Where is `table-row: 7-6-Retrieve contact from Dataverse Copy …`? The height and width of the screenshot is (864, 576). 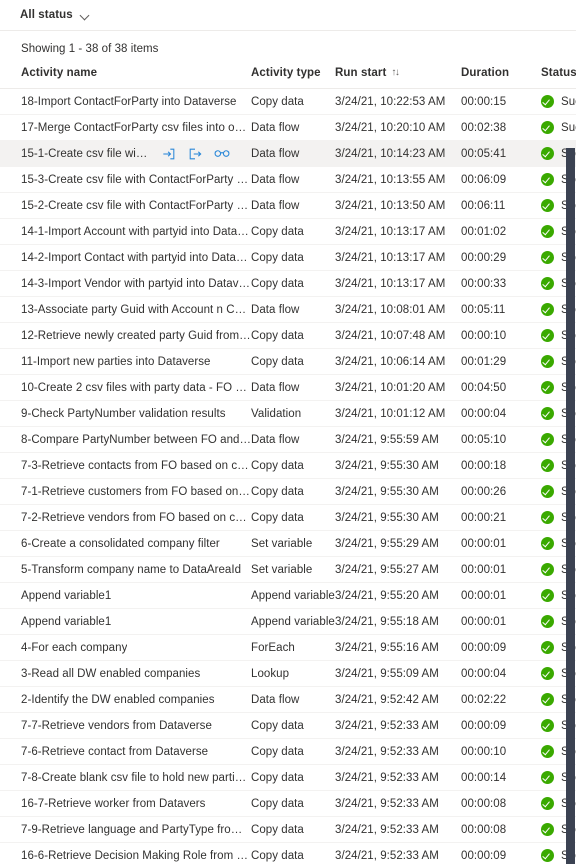
table-row: 7-6-Retrieve contact from Dataverse Copy … is located at coordinates (288, 751).